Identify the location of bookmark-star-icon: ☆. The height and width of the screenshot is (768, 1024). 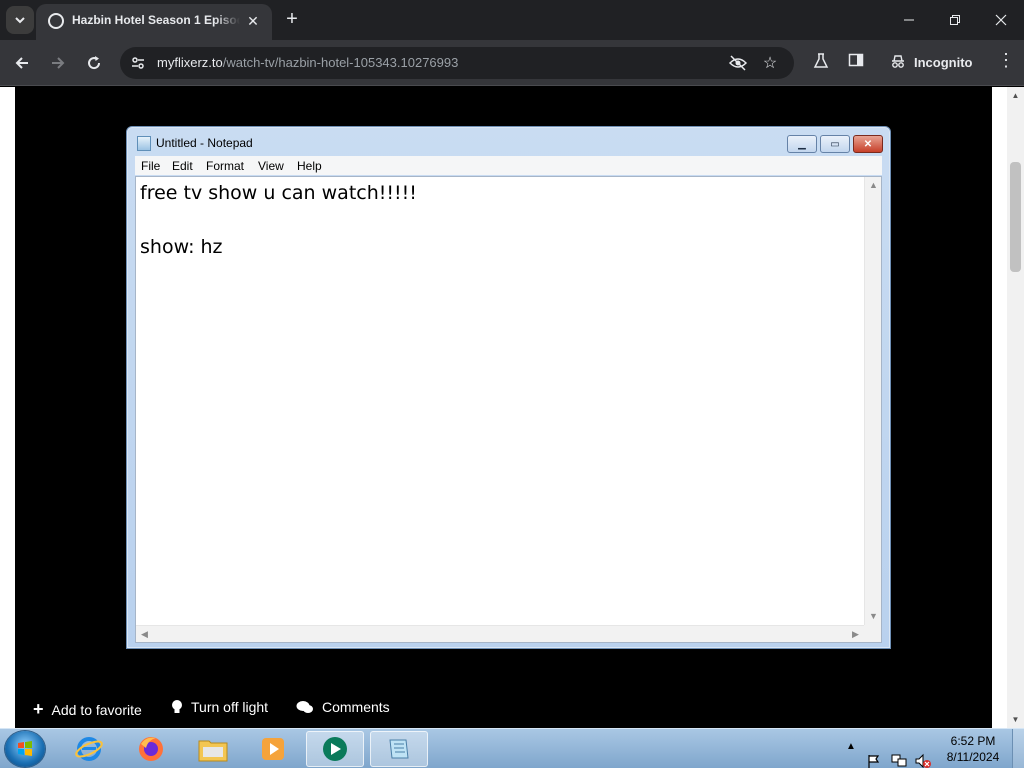
(770, 63).